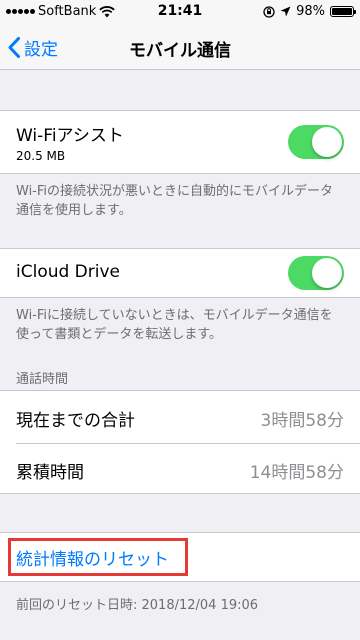 The width and height of the screenshot is (360, 640). What do you see at coordinates (180, 417) in the screenshot?
I see `call-time-row: 現在までの合計 3時間58分` at bounding box center [180, 417].